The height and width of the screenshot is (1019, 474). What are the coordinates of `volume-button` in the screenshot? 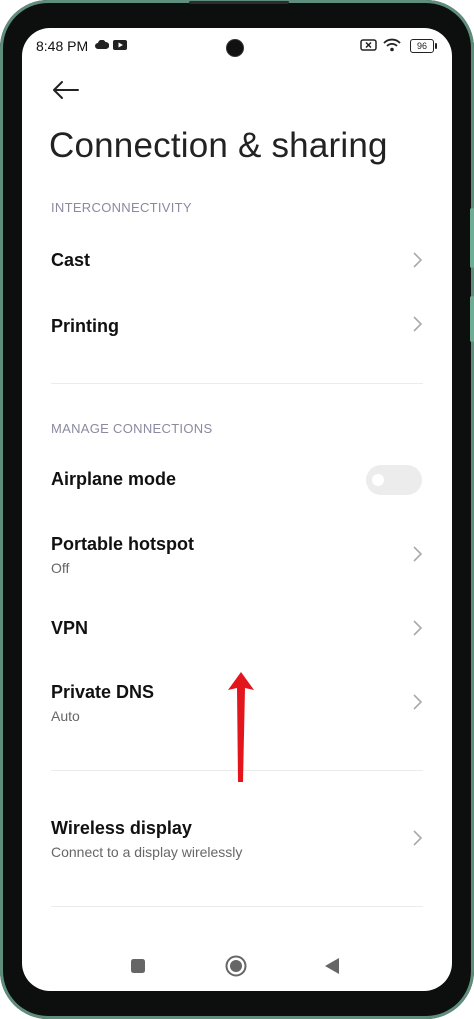 It's located at (472, 238).